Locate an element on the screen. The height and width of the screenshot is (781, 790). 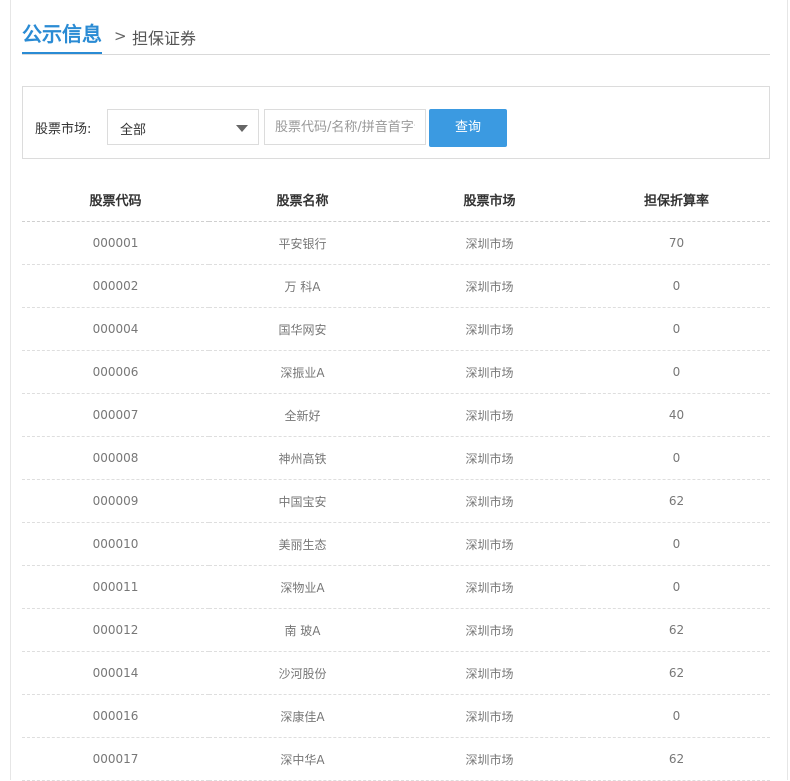
table-row: 000012 南 玻A 深圳市场 62 is located at coordinates (396, 630).